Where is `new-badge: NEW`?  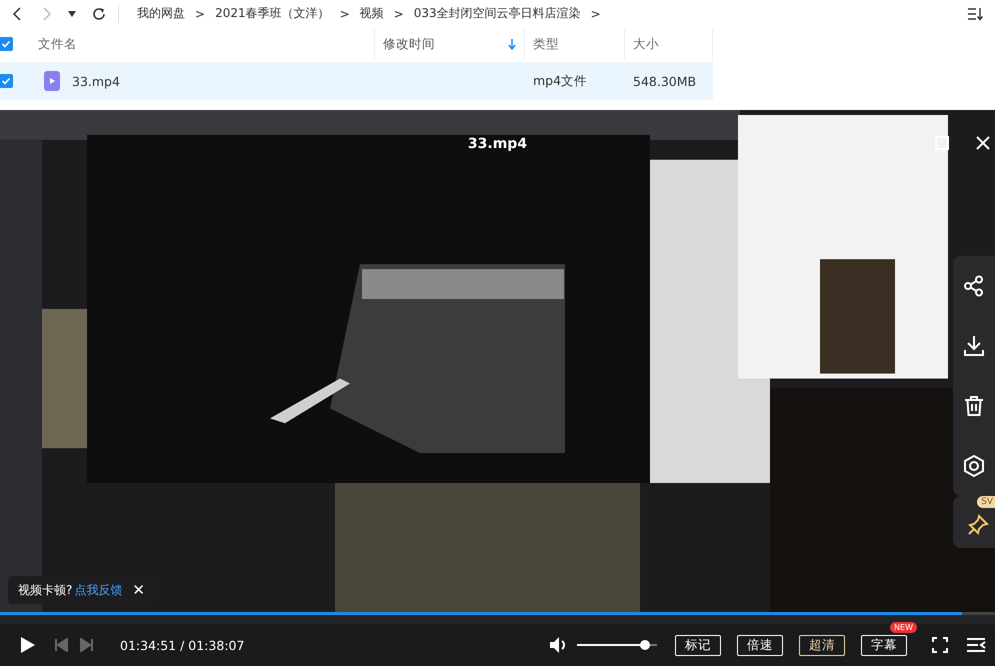 new-badge: NEW is located at coordinates (903, 627).